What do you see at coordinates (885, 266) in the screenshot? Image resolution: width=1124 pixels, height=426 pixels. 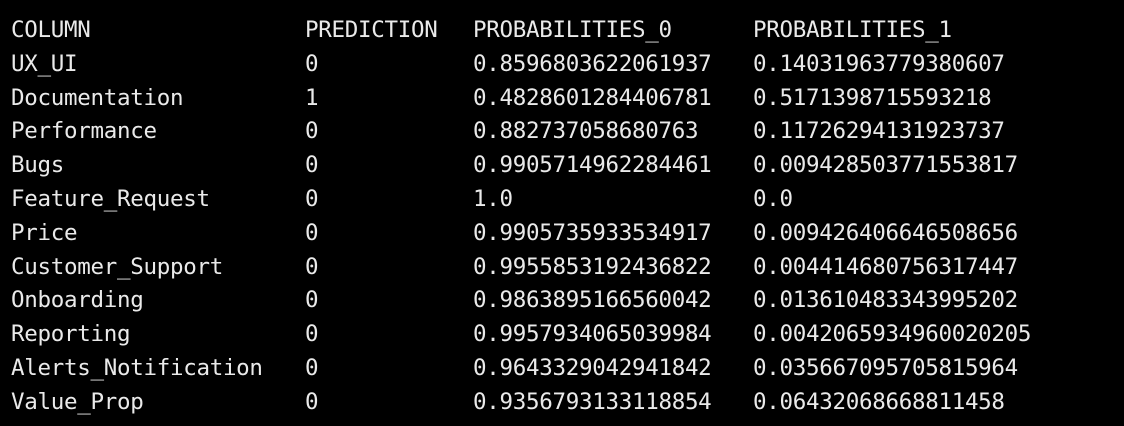 I see `probability-1-cell: 0.004414680756317447` at bounding box center [885, 266].